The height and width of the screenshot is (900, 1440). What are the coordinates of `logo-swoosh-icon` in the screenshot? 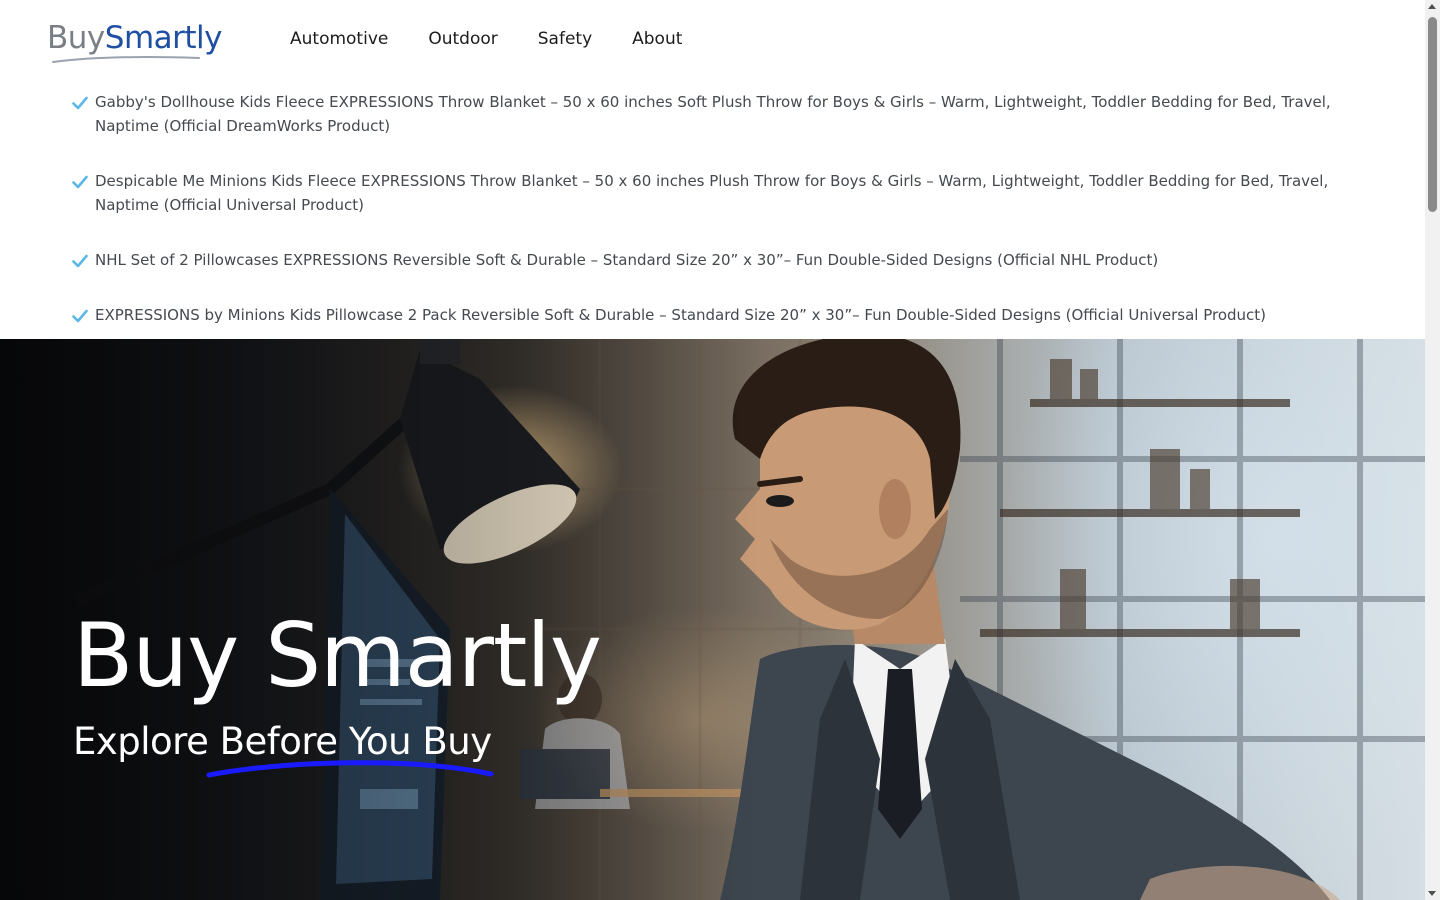 It's located at (126, 59).